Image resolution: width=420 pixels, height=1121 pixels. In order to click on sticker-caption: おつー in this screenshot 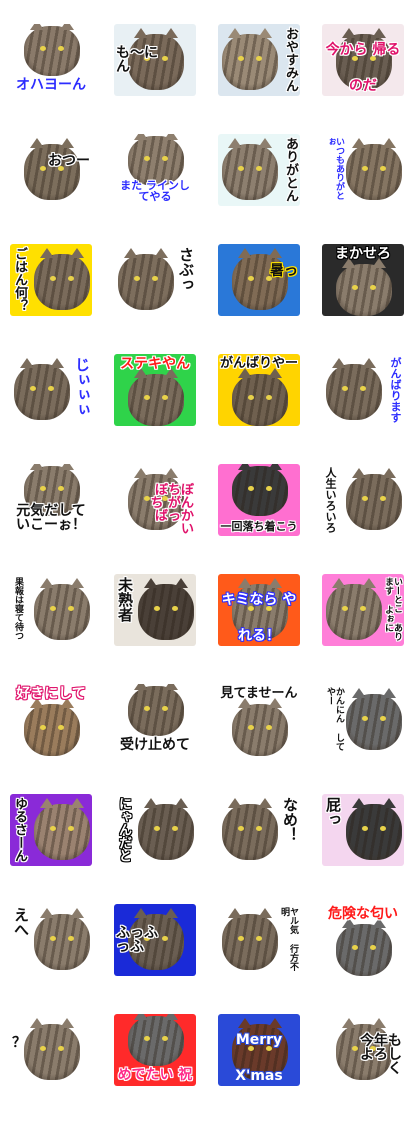, I will do `click(69, 161)`.